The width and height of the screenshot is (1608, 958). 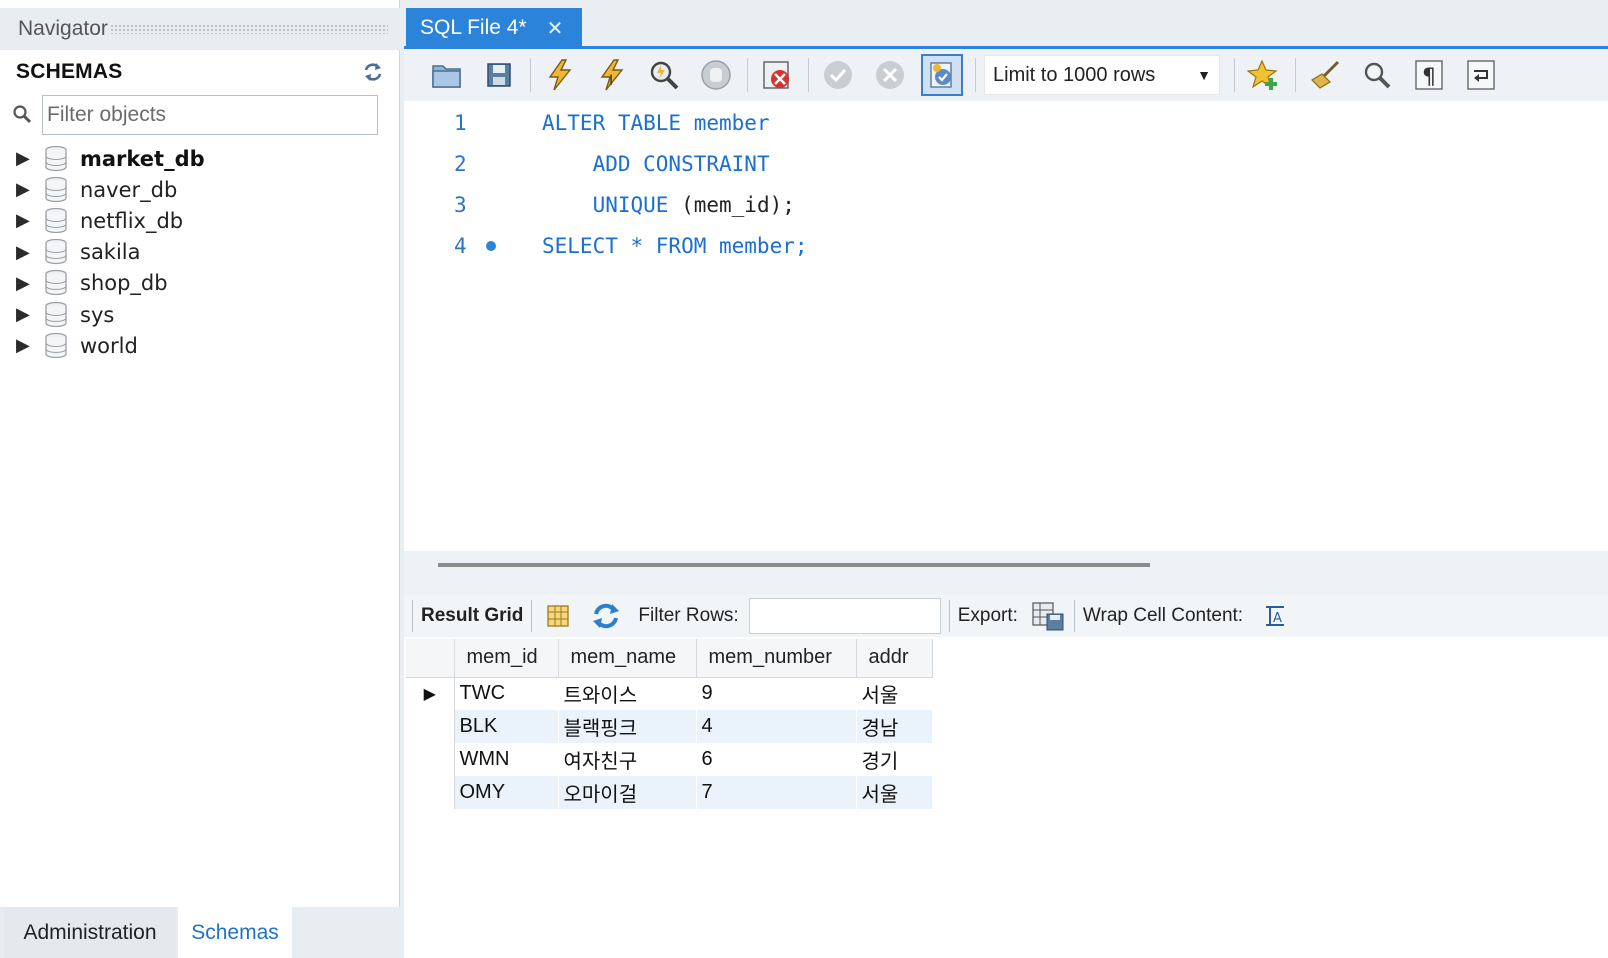 I want to click on grid-cell: 여자친구, so click(x=627, y=759).